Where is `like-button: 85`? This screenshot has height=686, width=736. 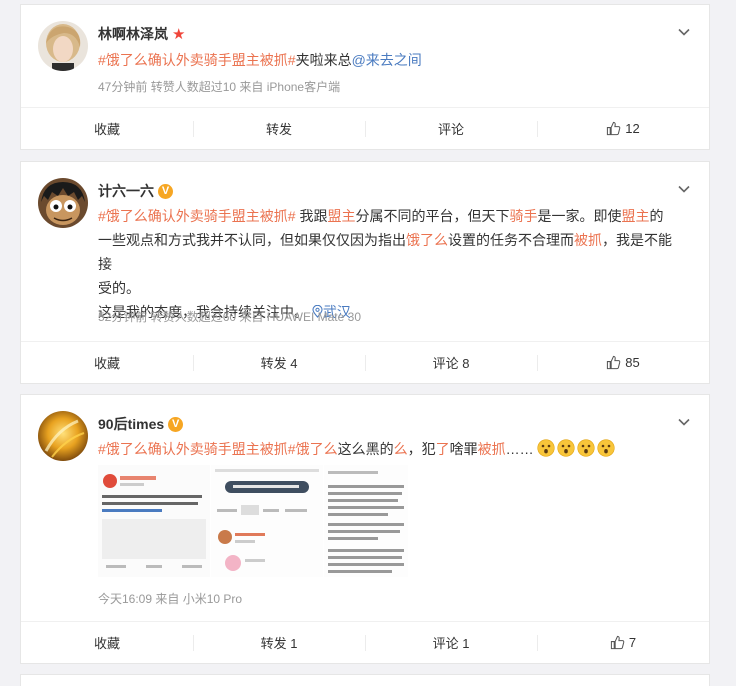
like-button: 85 is located at coordinates (623, 362).